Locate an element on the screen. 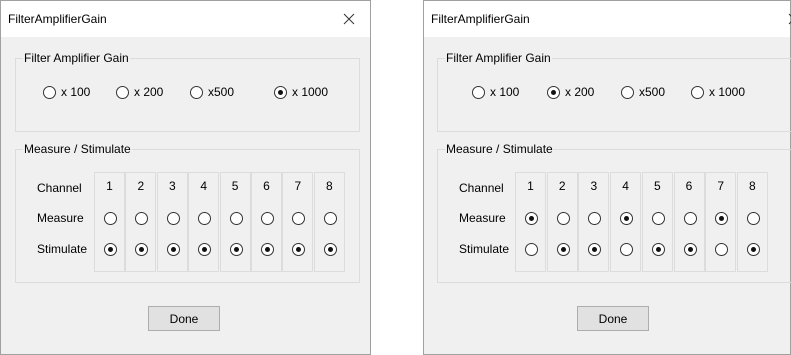 The image size is (791, 355). channel-column-6: 6 is located at coordinates (266, 222).